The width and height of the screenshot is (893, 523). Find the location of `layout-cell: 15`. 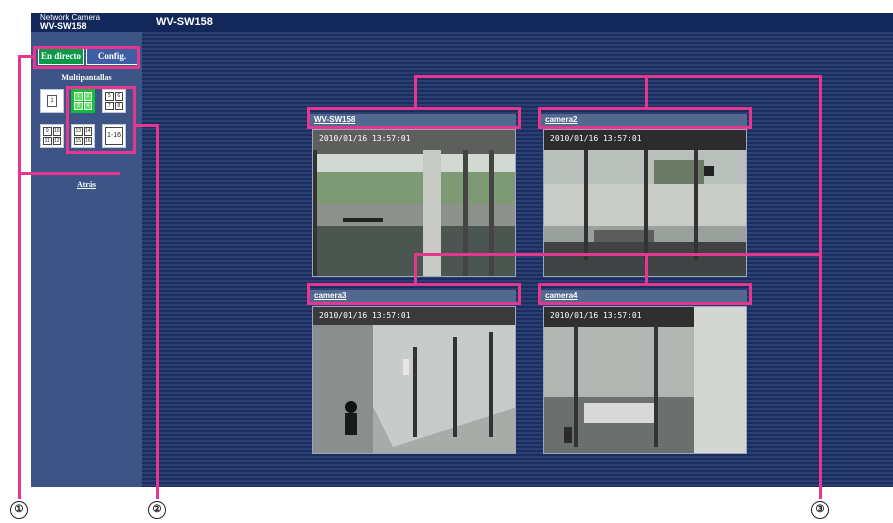

layout-cell: 15 is located at coordinates (78, 140).